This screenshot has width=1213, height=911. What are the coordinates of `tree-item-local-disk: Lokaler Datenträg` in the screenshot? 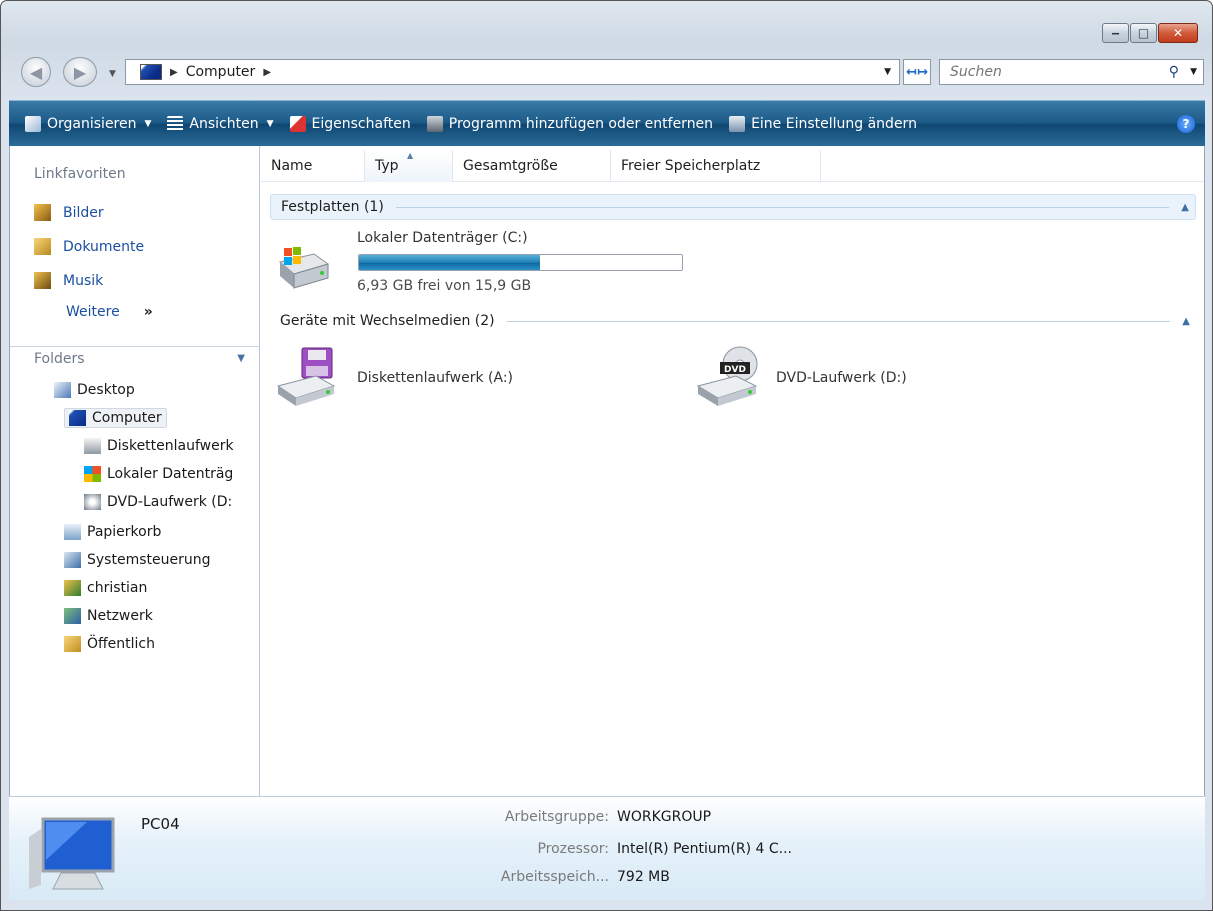 It's located at (158, 474).